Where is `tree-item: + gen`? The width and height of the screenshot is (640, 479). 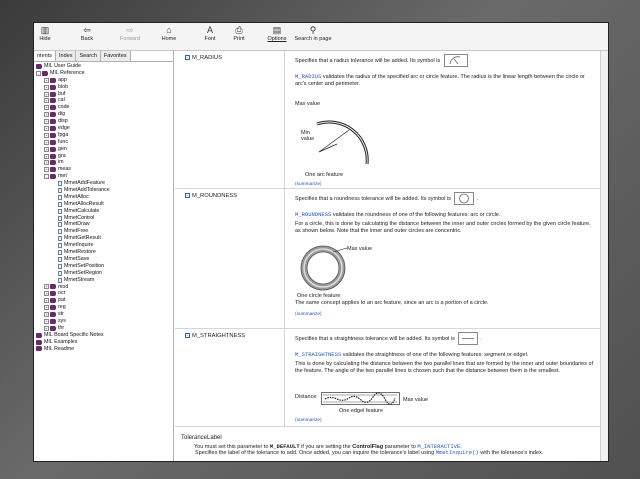
tree-item: + gen is located at coordinates (103, 149).